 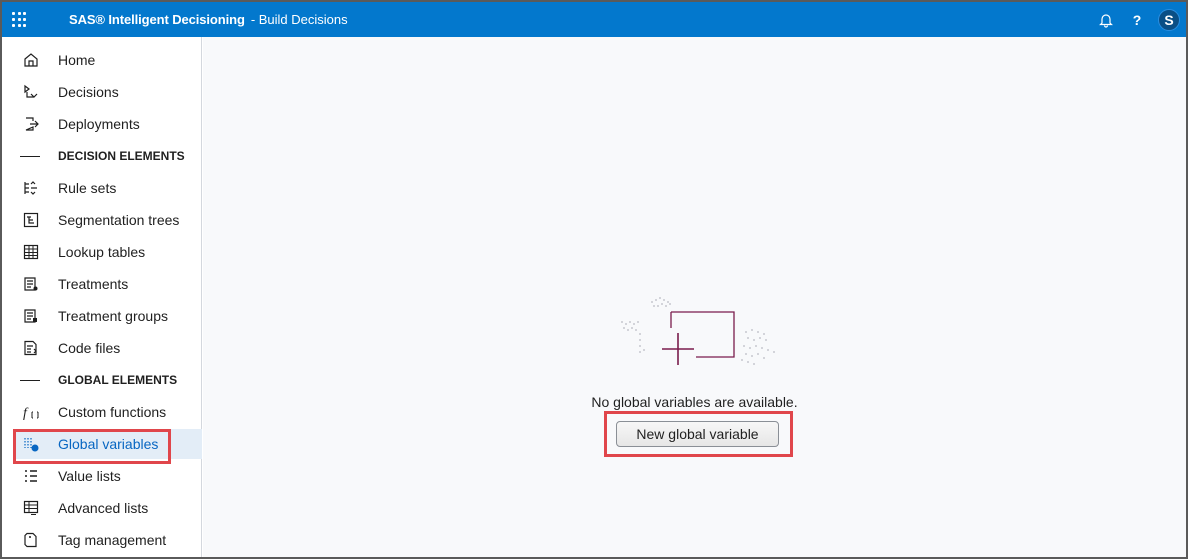 What do you see at coordinates (119, 220) in the screenshot?
I see `sidebar-item-label: Segmentation trees` at bounding box center [119, 220].